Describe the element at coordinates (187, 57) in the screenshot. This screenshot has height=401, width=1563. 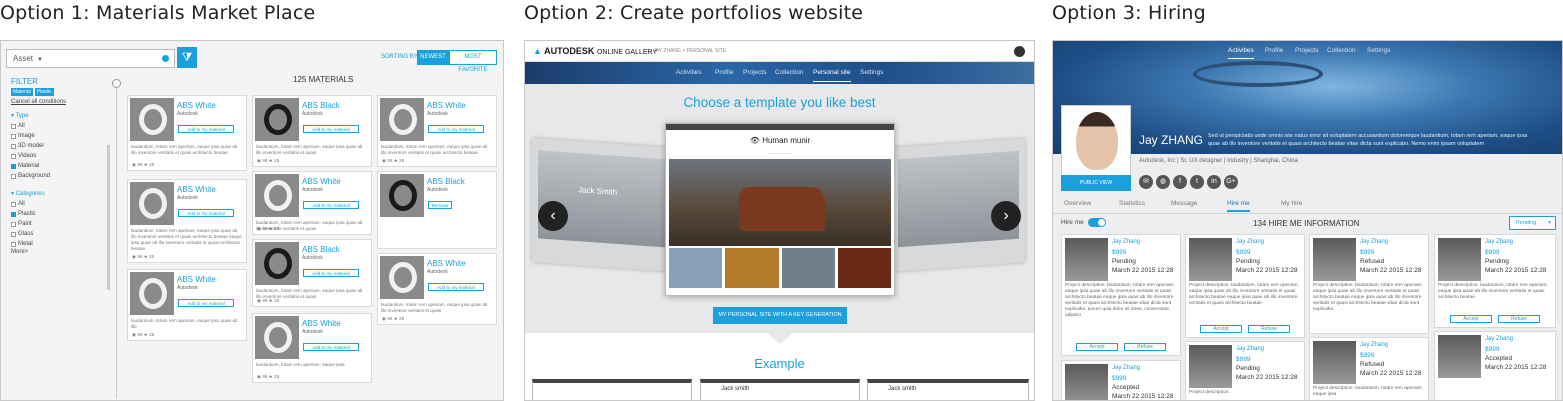
I see `filter-icon: ⧩` at that location.